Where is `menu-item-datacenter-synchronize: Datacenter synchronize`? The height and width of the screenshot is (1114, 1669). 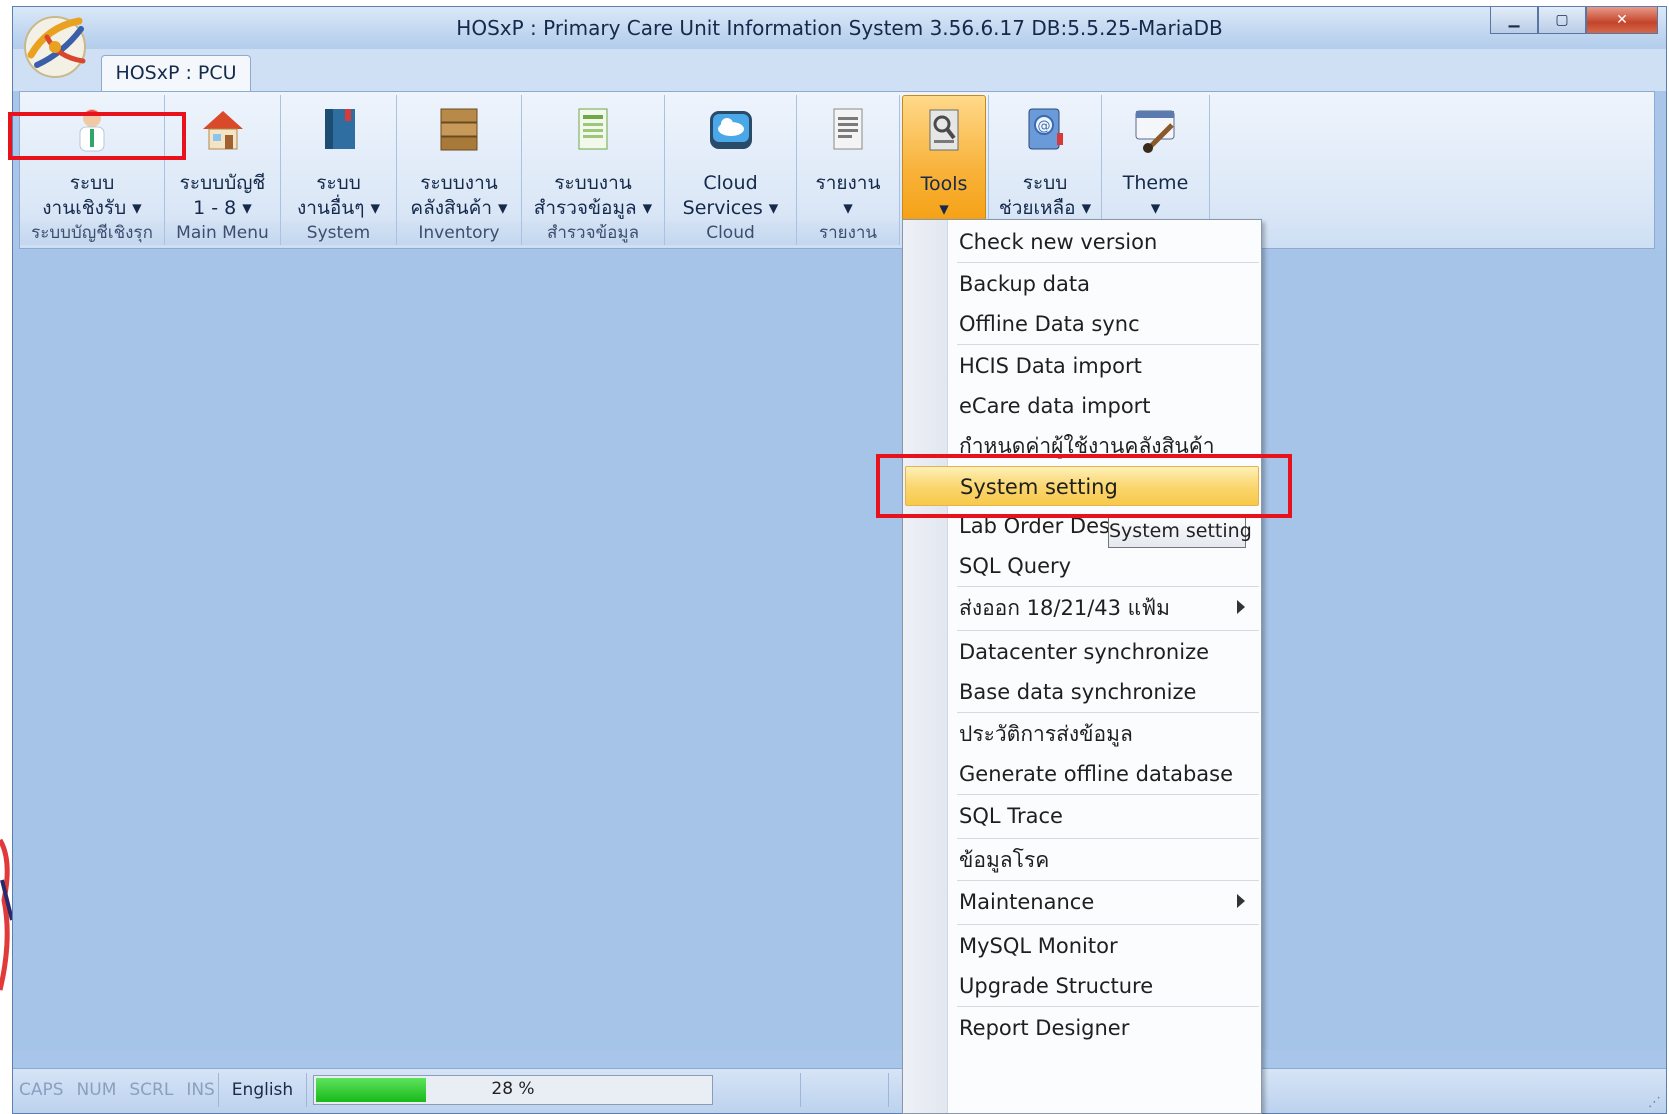 menu-item-datacenter-synchronize: Datacenter synchronize is located at coordinates (1082, 652).